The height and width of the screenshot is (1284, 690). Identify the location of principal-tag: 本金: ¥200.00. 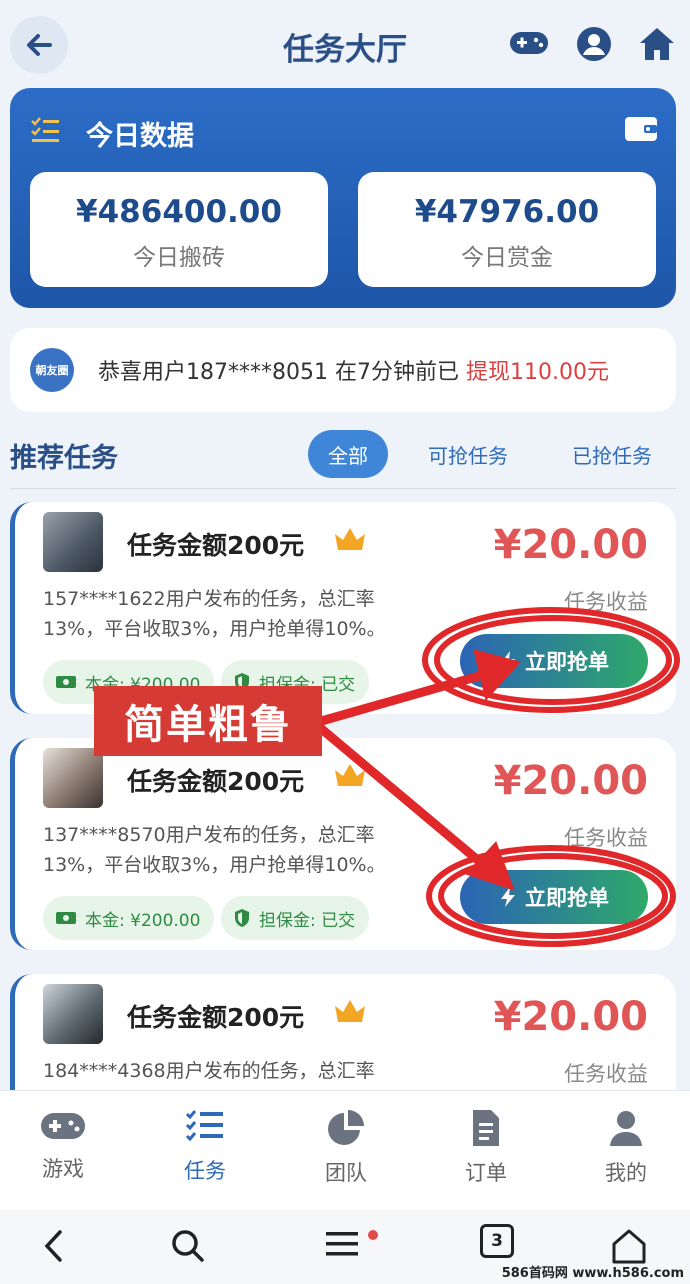
(129, 918).